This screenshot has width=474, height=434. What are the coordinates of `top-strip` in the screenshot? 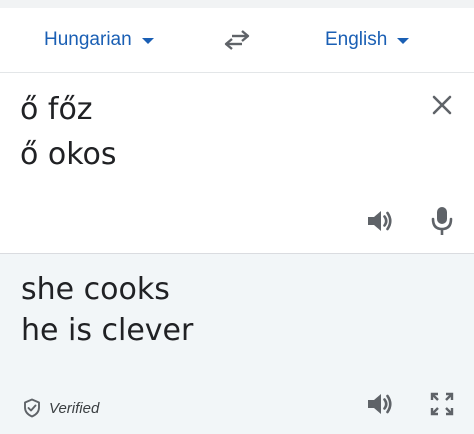 It's located at (237, 4).